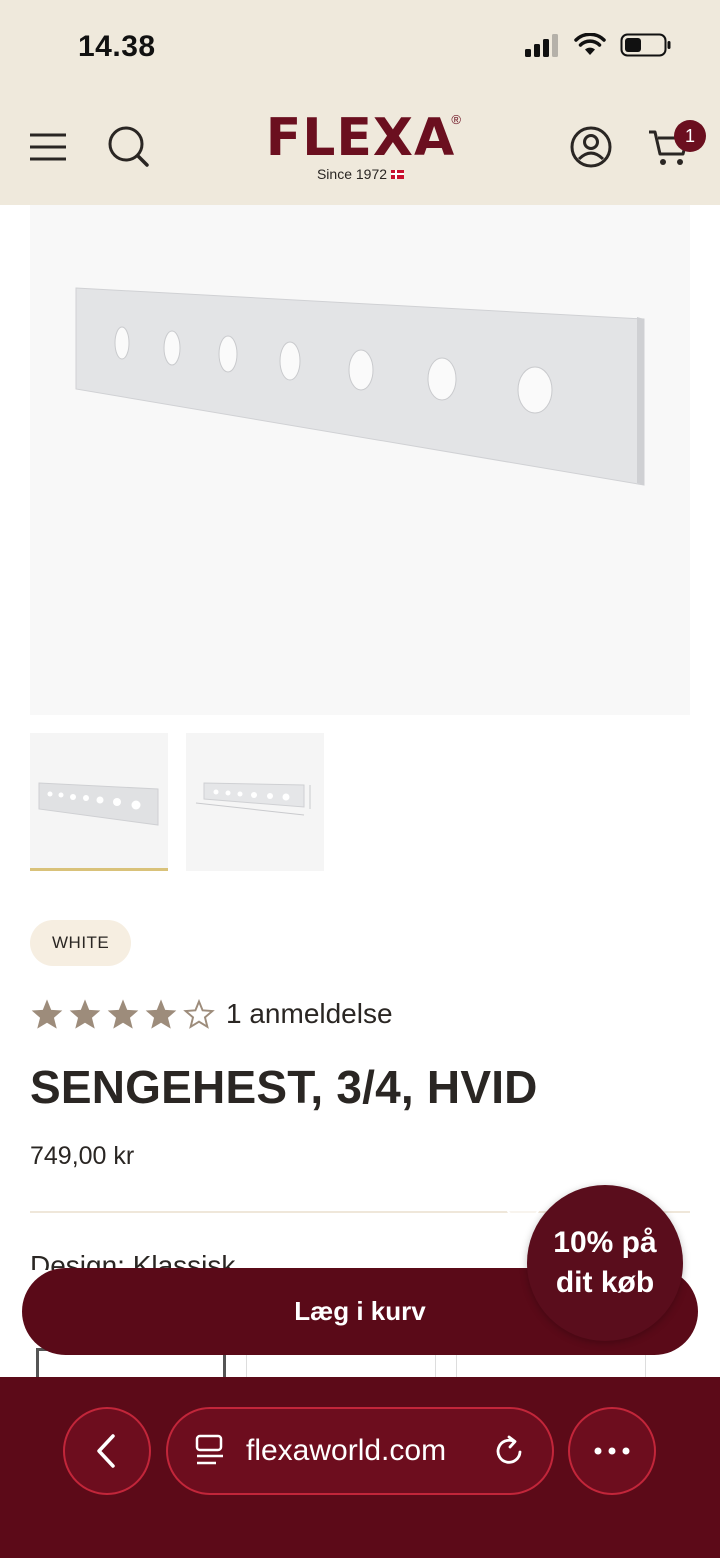 The width and height of the screenshot is (720, 1558). Describe the element at coordinates (81, 943) in the screenshot. I see `color-badge: WHITE` at that location.